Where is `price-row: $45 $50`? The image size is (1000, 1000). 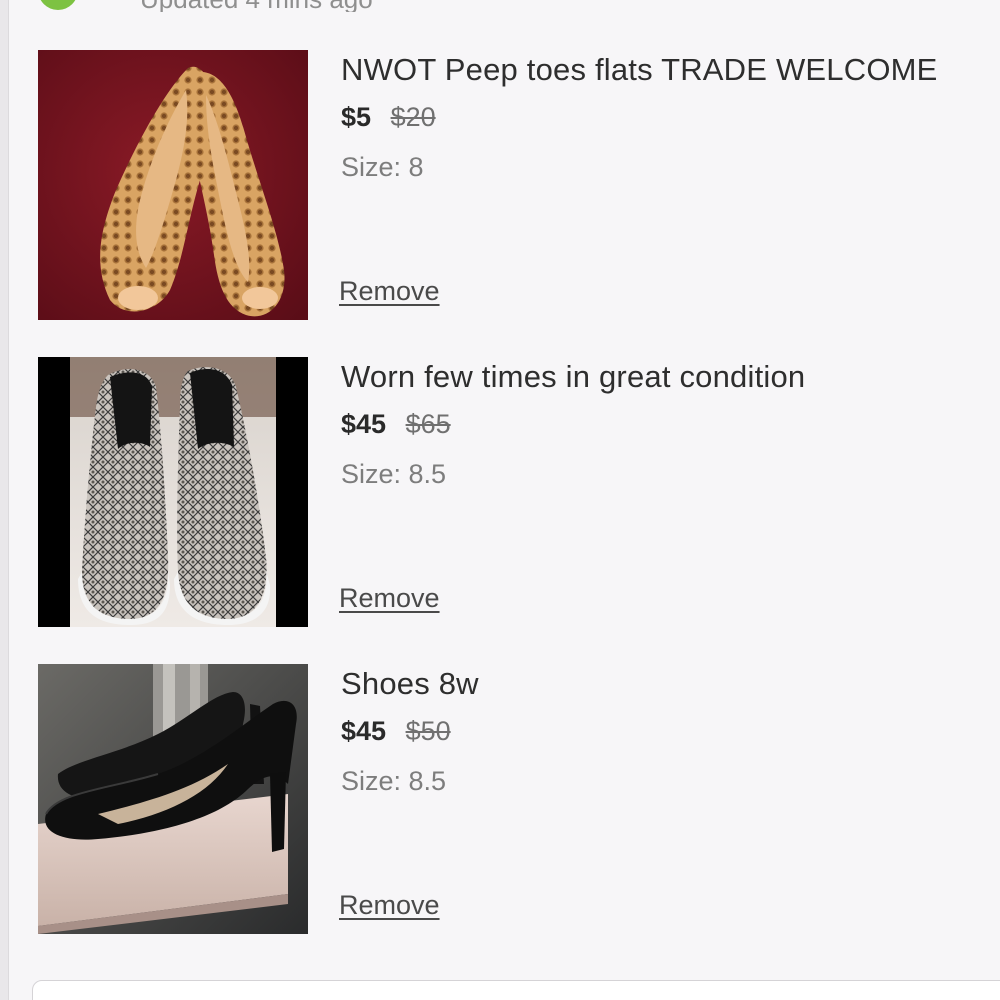 price-row: $45 $50 is located at coordinates (396, 731).